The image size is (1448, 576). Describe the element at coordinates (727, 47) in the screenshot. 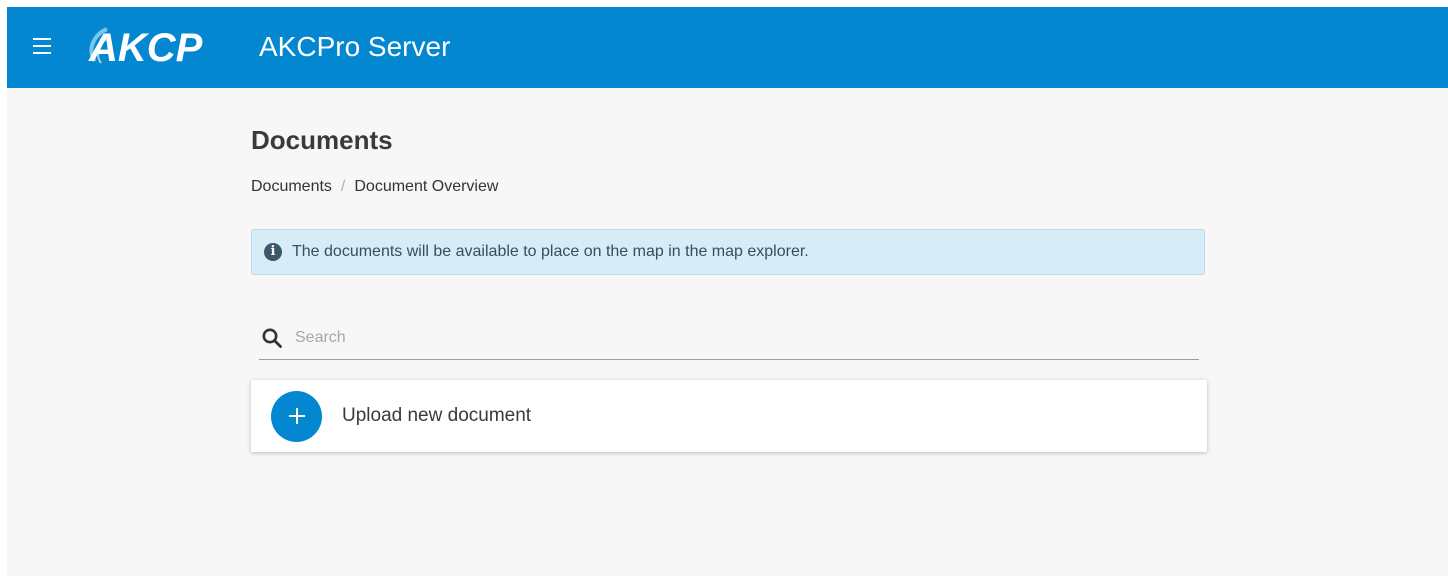

I see `app-header: AKCP AKCPro Server` at that location.